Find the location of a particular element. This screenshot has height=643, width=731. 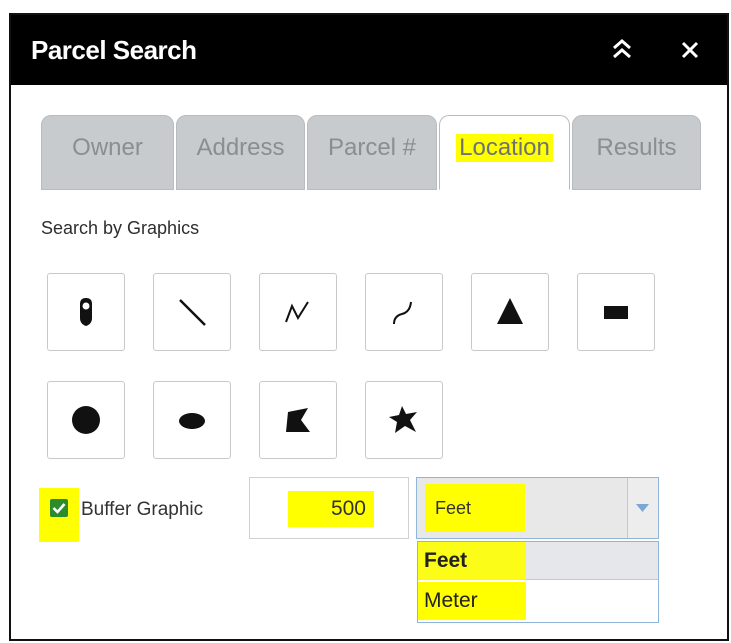

tab-label: Location is located at coordinates (504, 148).